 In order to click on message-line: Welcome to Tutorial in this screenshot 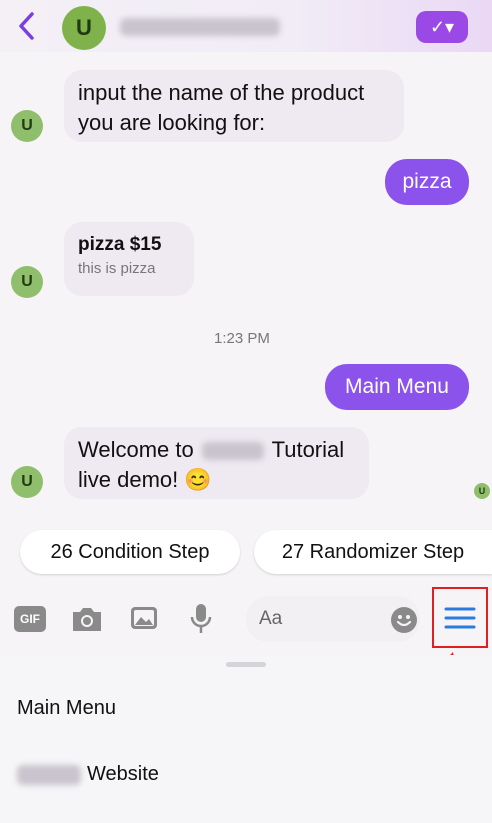, I will do `click(216, 450)`.